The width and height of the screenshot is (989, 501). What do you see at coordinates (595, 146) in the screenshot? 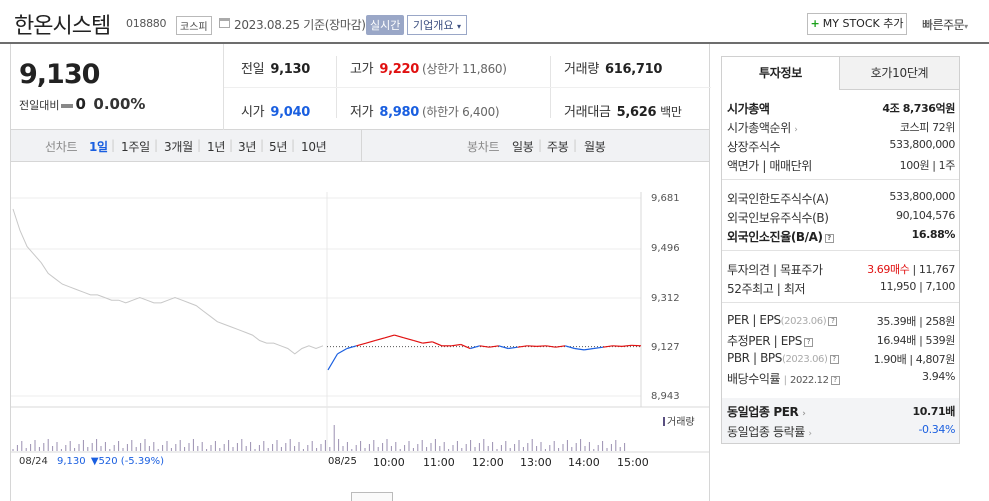
I see `candle-monthly: 월봉` at bounding box center [595, 146].